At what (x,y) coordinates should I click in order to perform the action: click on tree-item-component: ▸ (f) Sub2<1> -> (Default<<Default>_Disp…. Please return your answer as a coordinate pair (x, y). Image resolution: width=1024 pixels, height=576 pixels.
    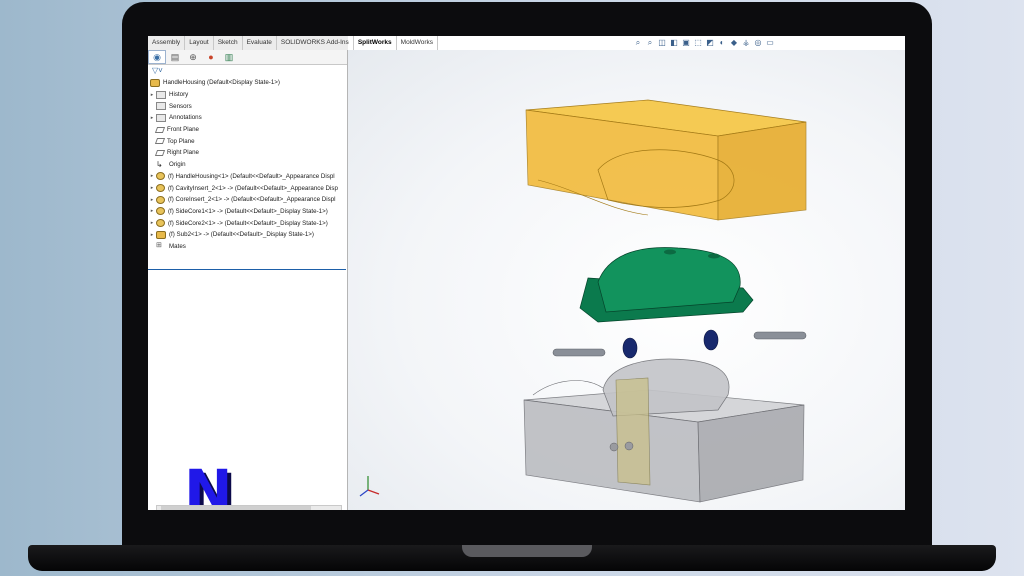
    Looking at the image, I should click on (247, 235).